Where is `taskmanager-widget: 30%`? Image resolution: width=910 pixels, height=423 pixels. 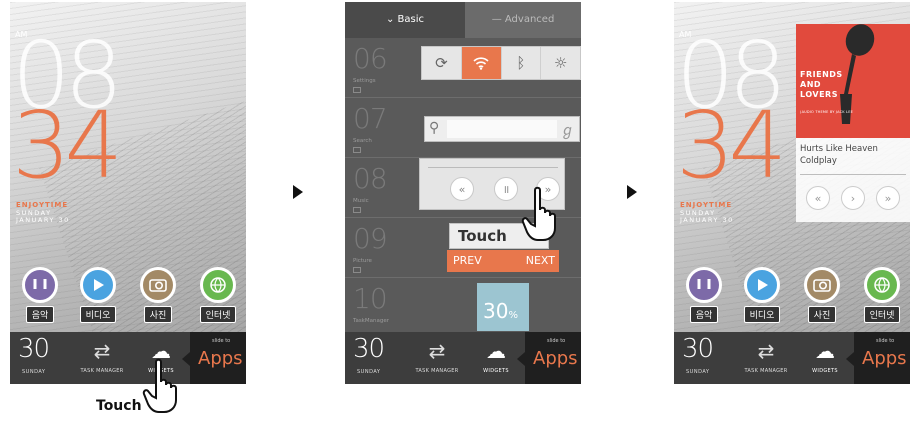
taskmanager-widget: 30% is located at coordinates (503, 307).